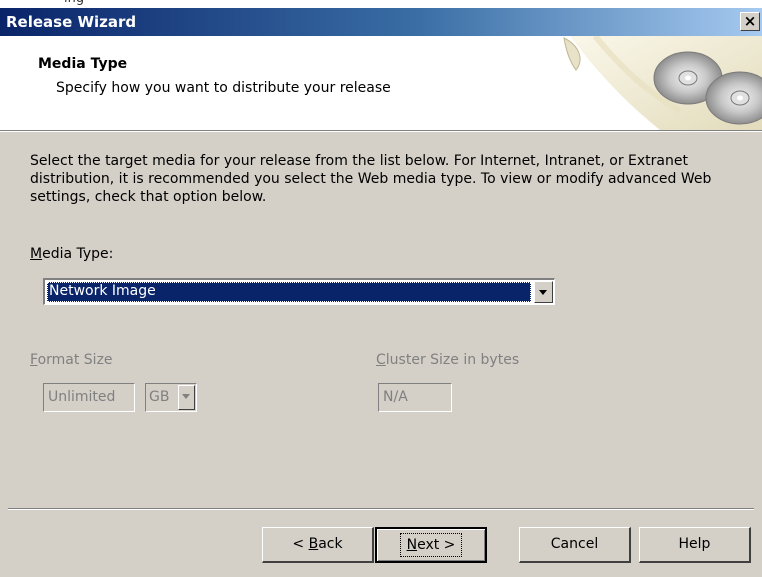 This screenshot has height=577, width=762. Describe the element at coordinates (381, 509) in the screenshot. I see `footer-separator-highlight` at that location.